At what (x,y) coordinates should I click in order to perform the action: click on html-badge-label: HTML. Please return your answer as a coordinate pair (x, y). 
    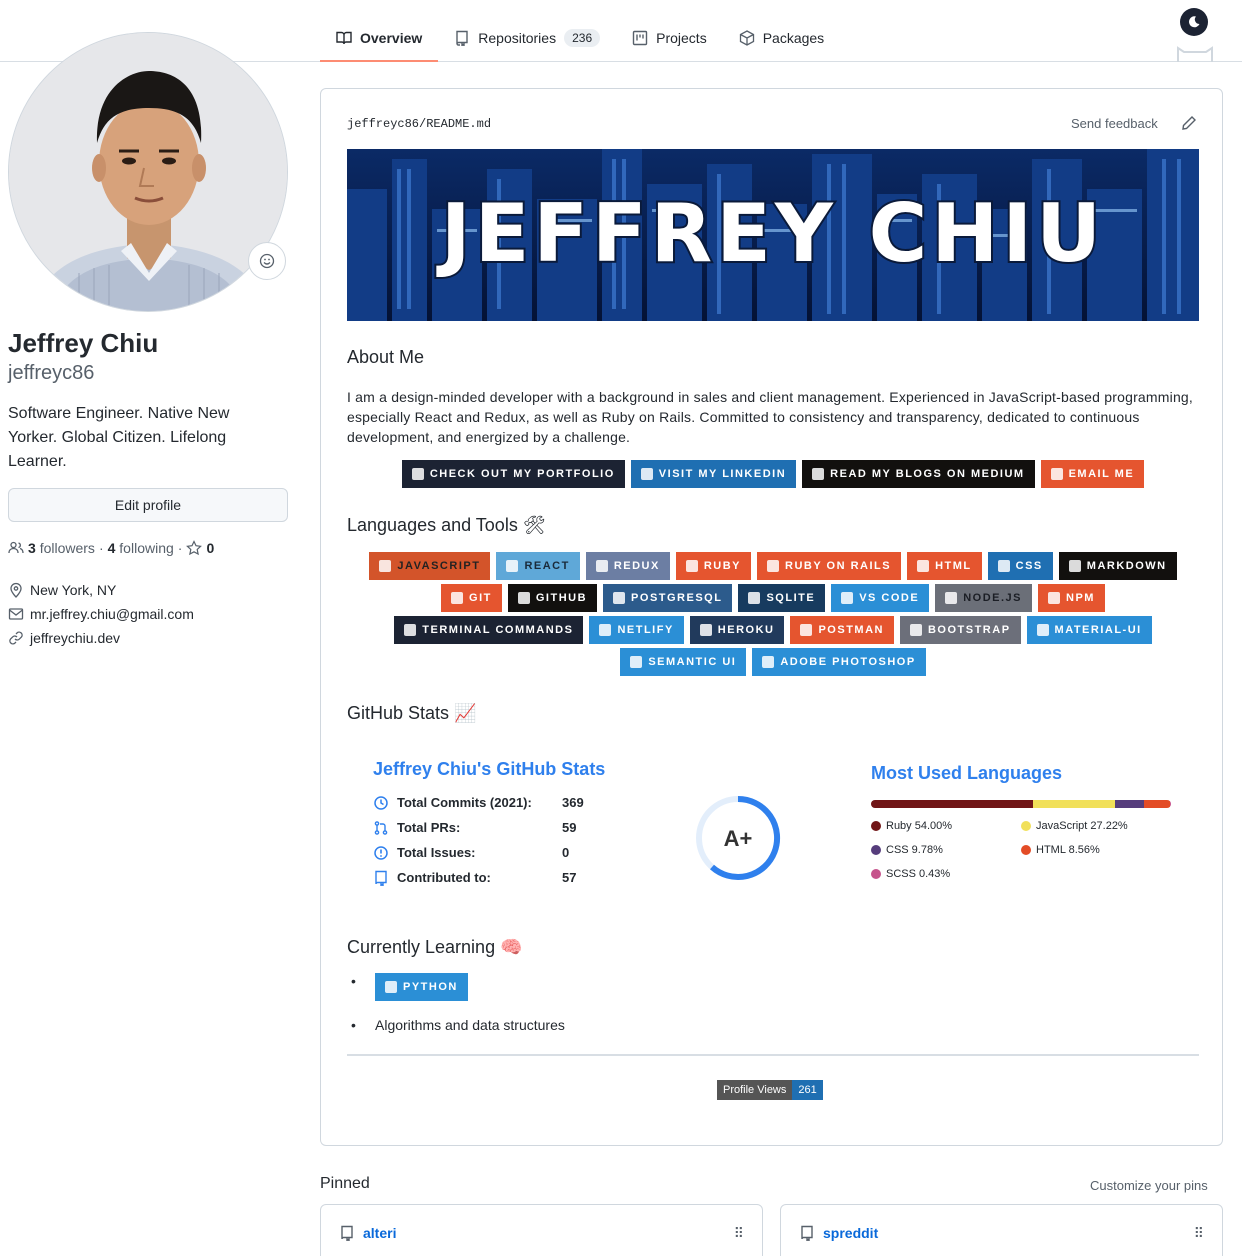
    Looking at the image, I should click on (953, 566).